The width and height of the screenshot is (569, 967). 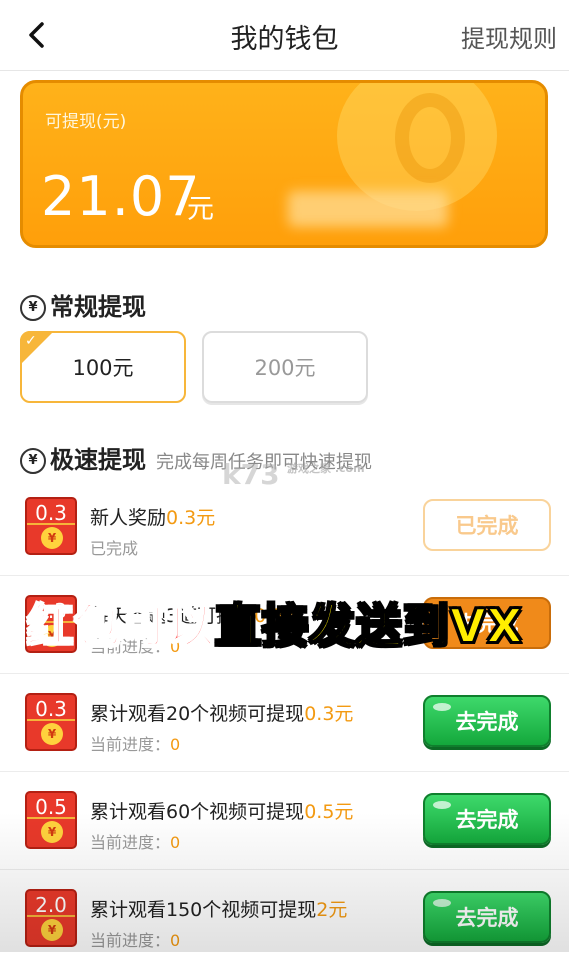 What do you see at coordinates (120, 626) in the screenshot?
I see `caption-part-red: 红包可以` at bounding box center [120, 626].